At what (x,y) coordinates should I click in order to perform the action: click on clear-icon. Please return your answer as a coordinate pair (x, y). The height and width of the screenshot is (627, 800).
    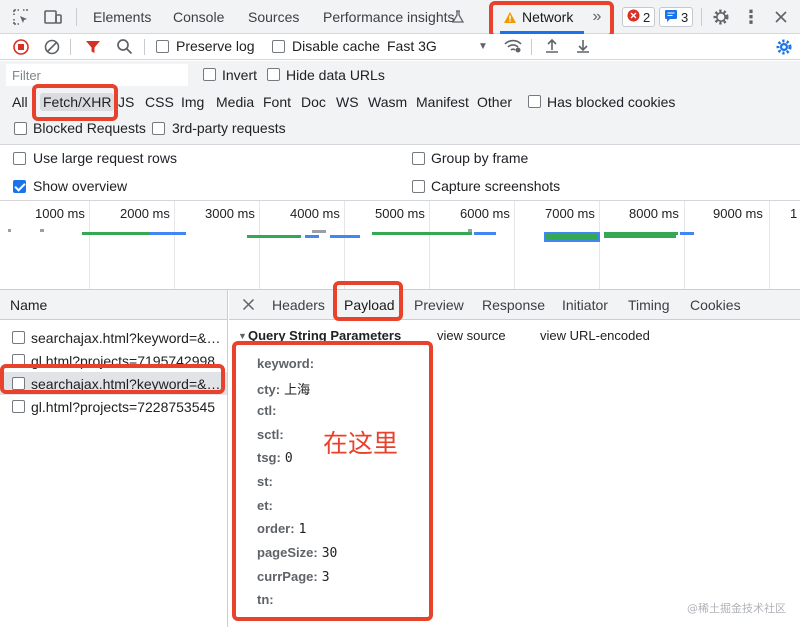
    Looking at the image, I should click on (52, 48).